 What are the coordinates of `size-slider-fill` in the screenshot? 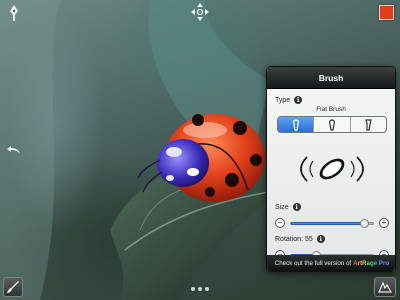 It's located at (328, 223).